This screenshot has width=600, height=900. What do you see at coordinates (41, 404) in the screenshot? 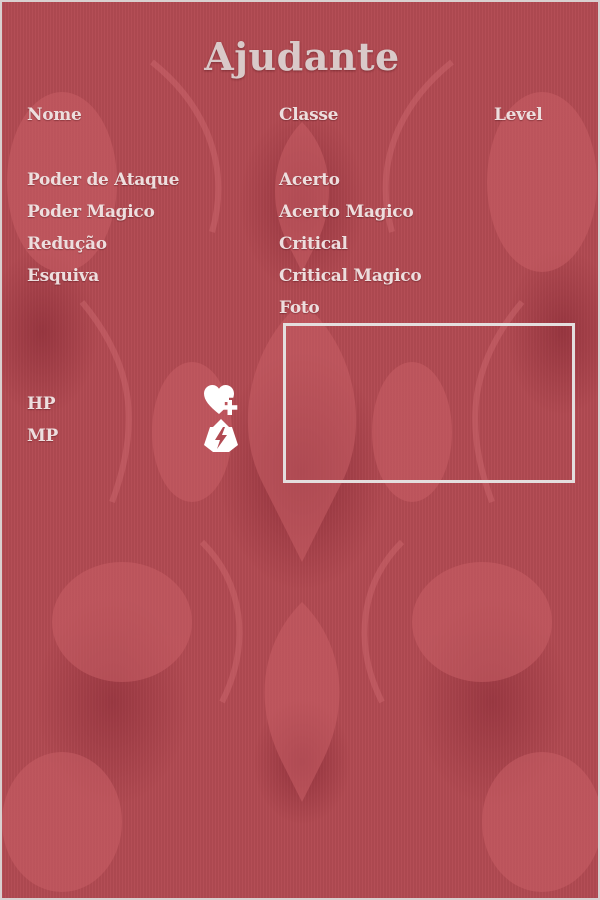
I see `hp-label: HP` at bounding box center [41, 404].